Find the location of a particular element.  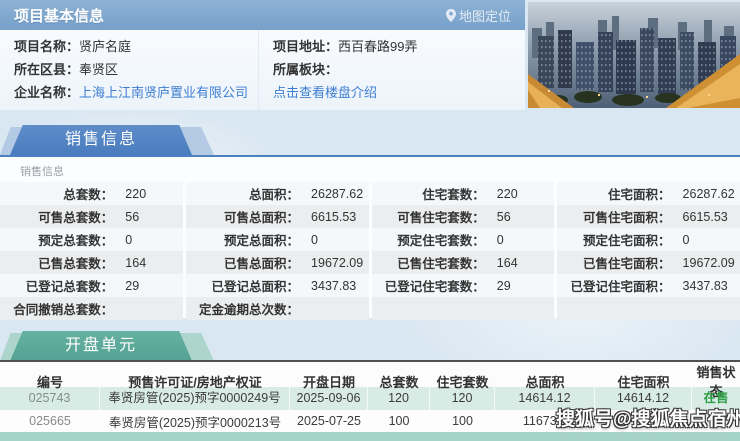

project-company-row: 企业名称：上海上江南贤庐置业有限公司 is located at coordinates (129, 92).